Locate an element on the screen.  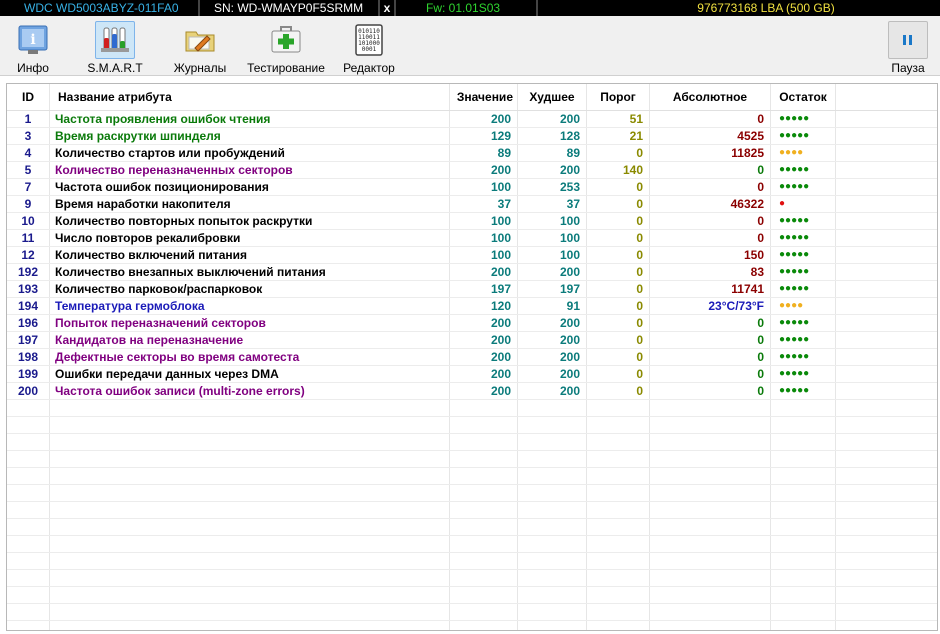
header-threshold: Порог is located at coordinates (618, 97).